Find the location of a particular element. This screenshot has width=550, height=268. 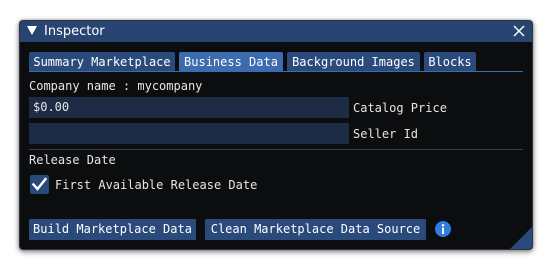

tab-background-images: Background Images is located at coordinates (353, 61).